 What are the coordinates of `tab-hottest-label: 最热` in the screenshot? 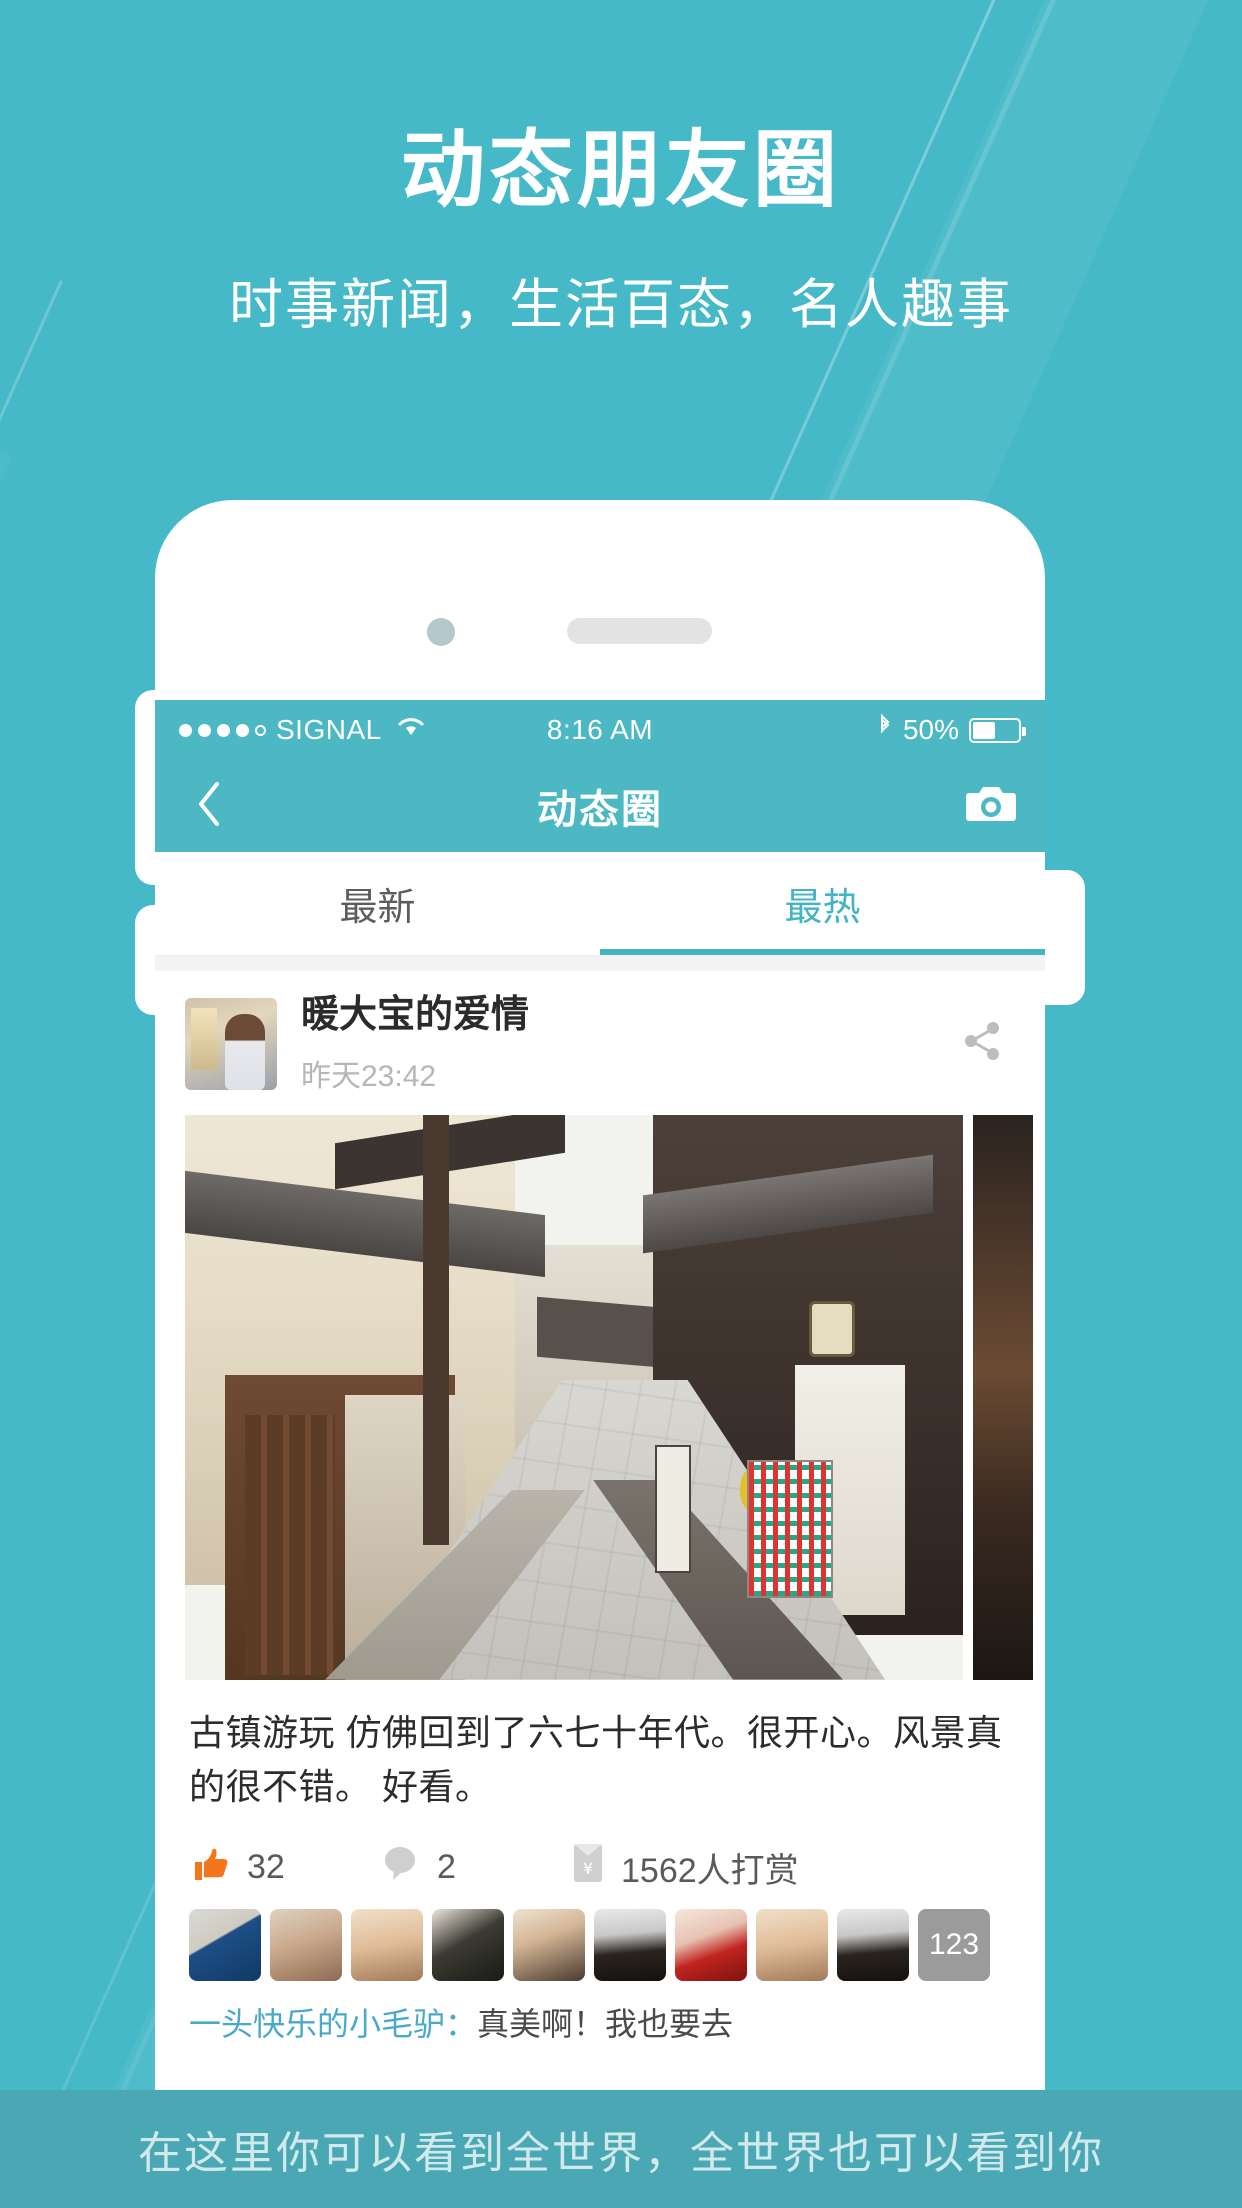 It's located at (822, 908).